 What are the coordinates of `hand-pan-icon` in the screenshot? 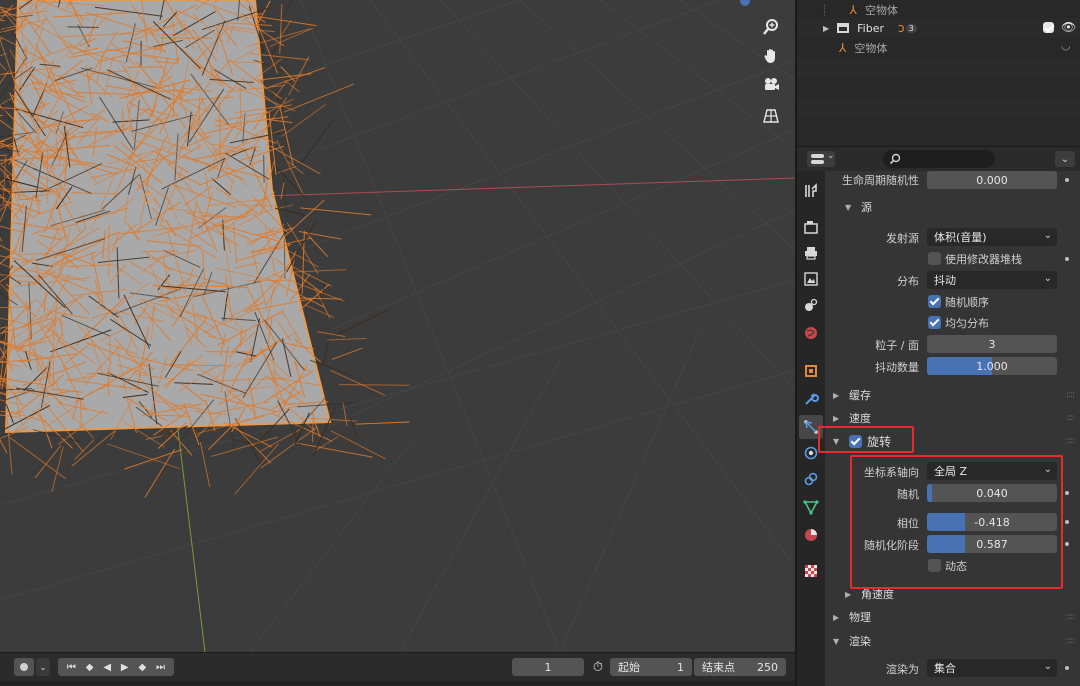 It's located at (771, 56).